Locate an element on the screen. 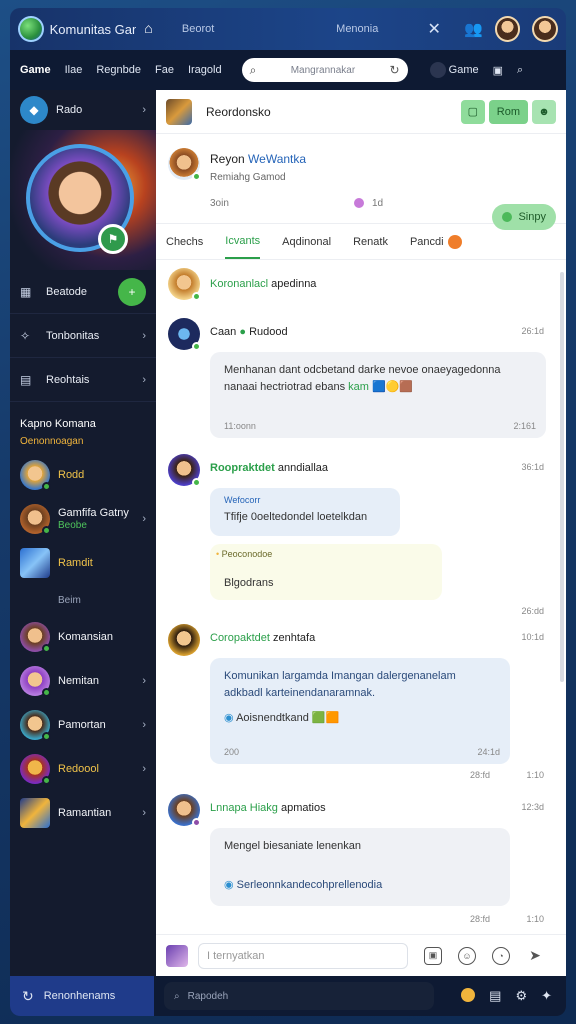 Image resolution: width=576 pixels, height=1024 pixels. main-header: Reordonsko ▢ Rom ☻ is located at coordinates (361, 112).